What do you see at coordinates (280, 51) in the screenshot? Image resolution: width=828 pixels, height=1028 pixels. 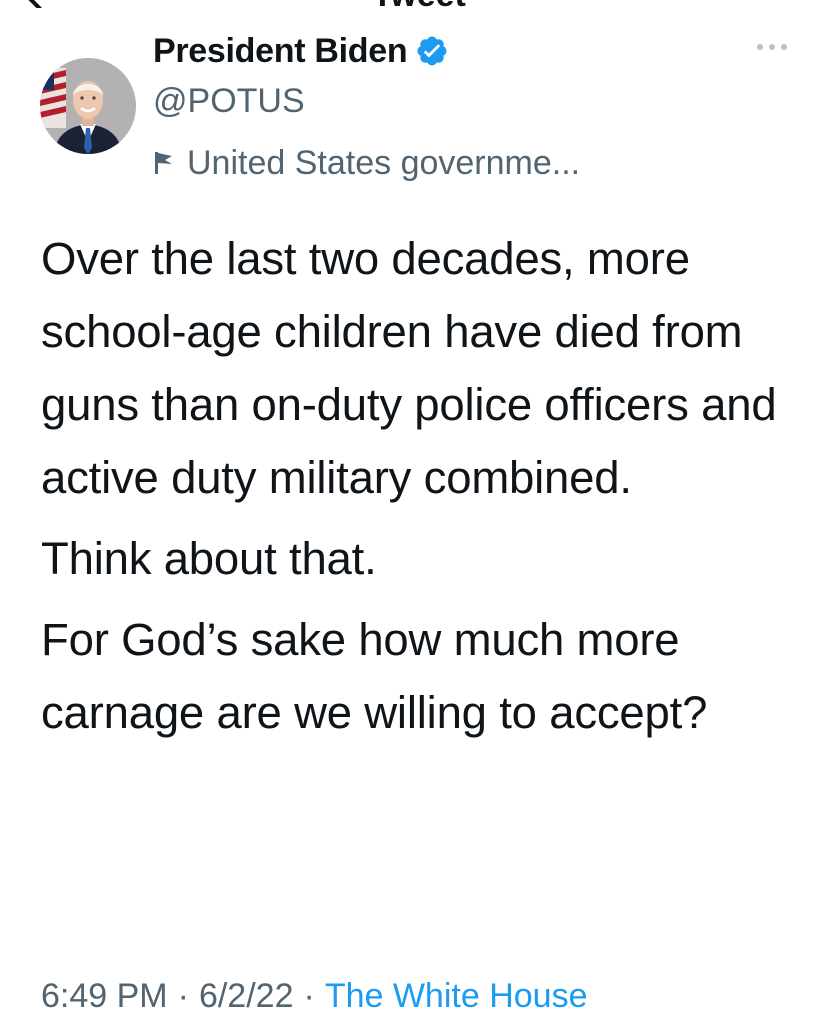 I see `author-display-name: President Biden` at bounding box center [280, 51].